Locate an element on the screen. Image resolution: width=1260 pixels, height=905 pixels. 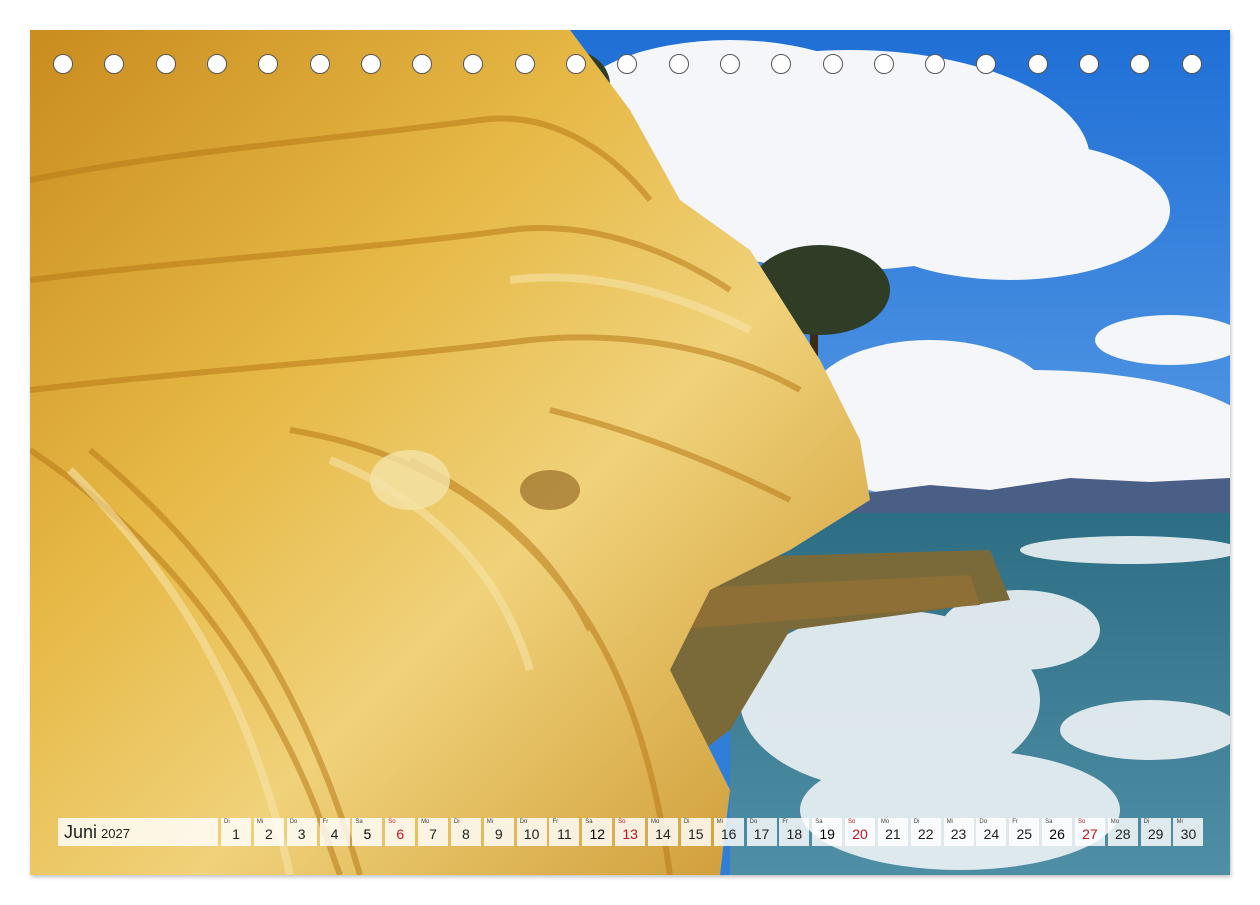
month-year: 2027 is located at coordinates (115, 833).